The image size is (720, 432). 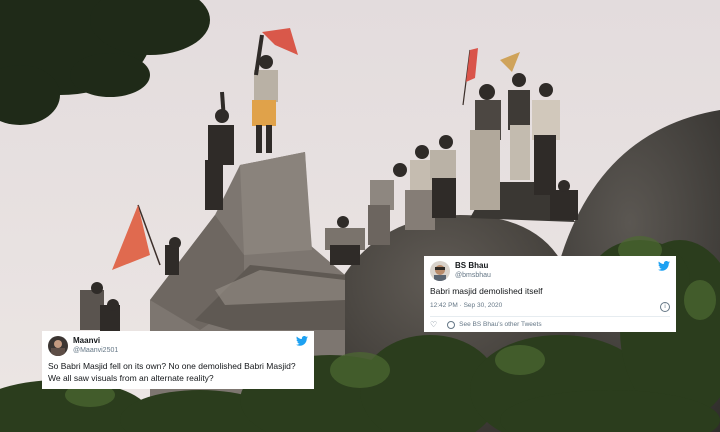 What do you see at coordinates (550, 316) in the screenshot?
I see `divider` at bounding box center [550, 316].